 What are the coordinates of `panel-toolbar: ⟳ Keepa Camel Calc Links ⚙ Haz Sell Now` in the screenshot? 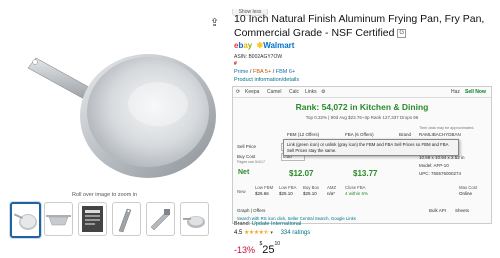 It's located at (362, 92).